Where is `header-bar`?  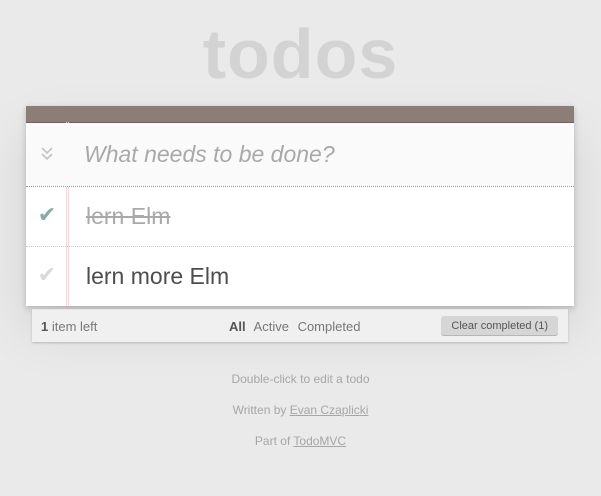
header-bar is located at coordinates (300, 114).